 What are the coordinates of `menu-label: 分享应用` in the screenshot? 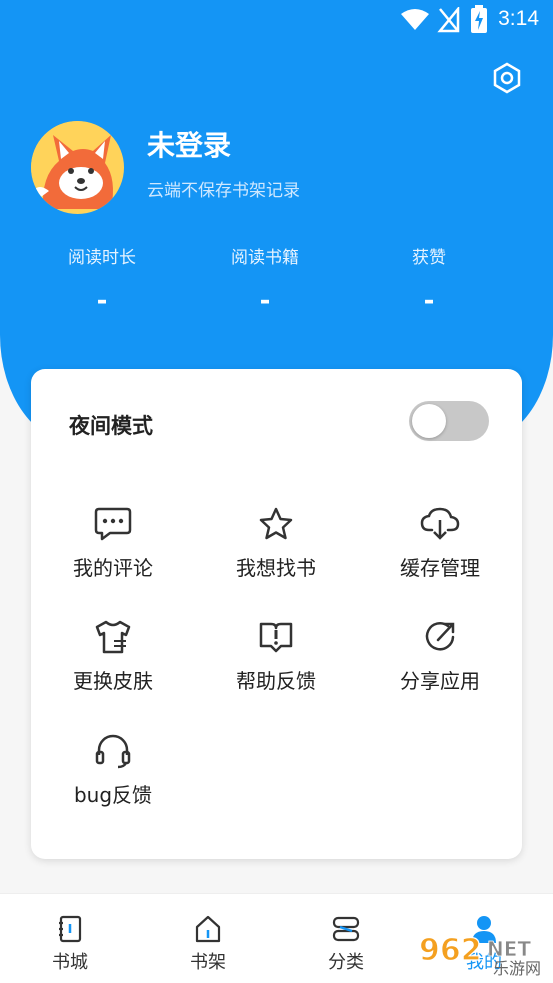 It's located at (440, 681).